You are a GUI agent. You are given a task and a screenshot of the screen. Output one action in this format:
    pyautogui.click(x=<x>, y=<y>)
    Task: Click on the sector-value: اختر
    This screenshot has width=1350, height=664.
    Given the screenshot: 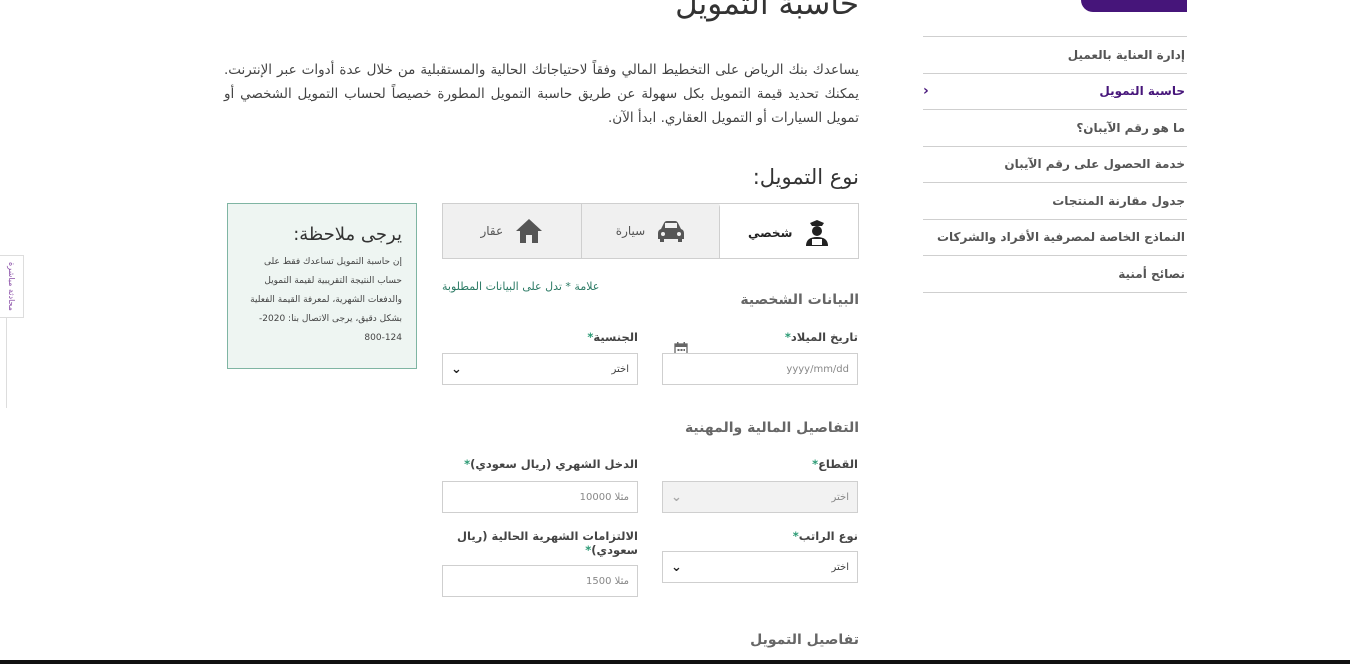 What is the action you would take?
    pyautogui.click(x=840, y=497)
    